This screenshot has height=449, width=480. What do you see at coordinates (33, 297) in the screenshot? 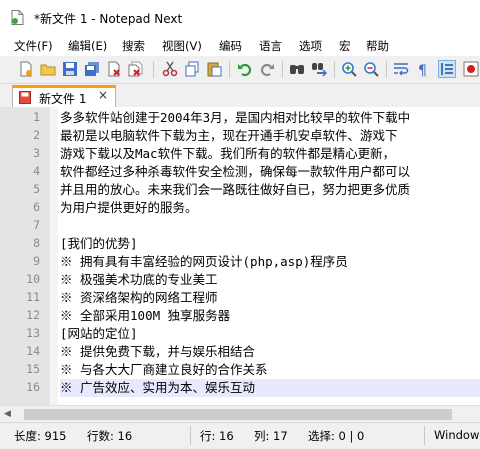
I see `line-number: 11` at bounding box center [33, 297].